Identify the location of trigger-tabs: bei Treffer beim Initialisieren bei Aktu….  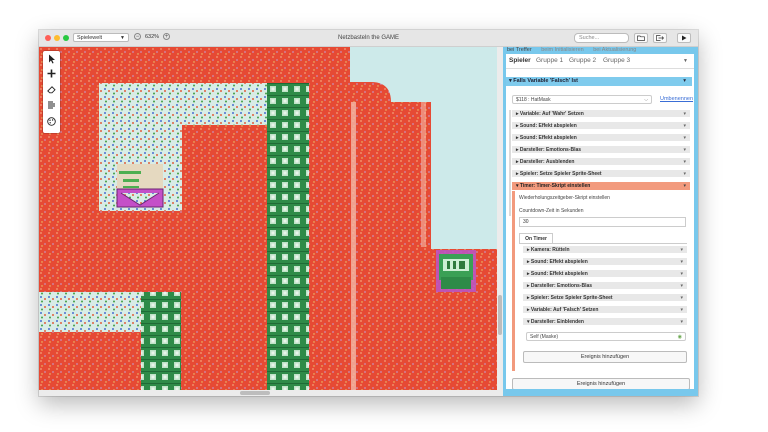
(575, 50).